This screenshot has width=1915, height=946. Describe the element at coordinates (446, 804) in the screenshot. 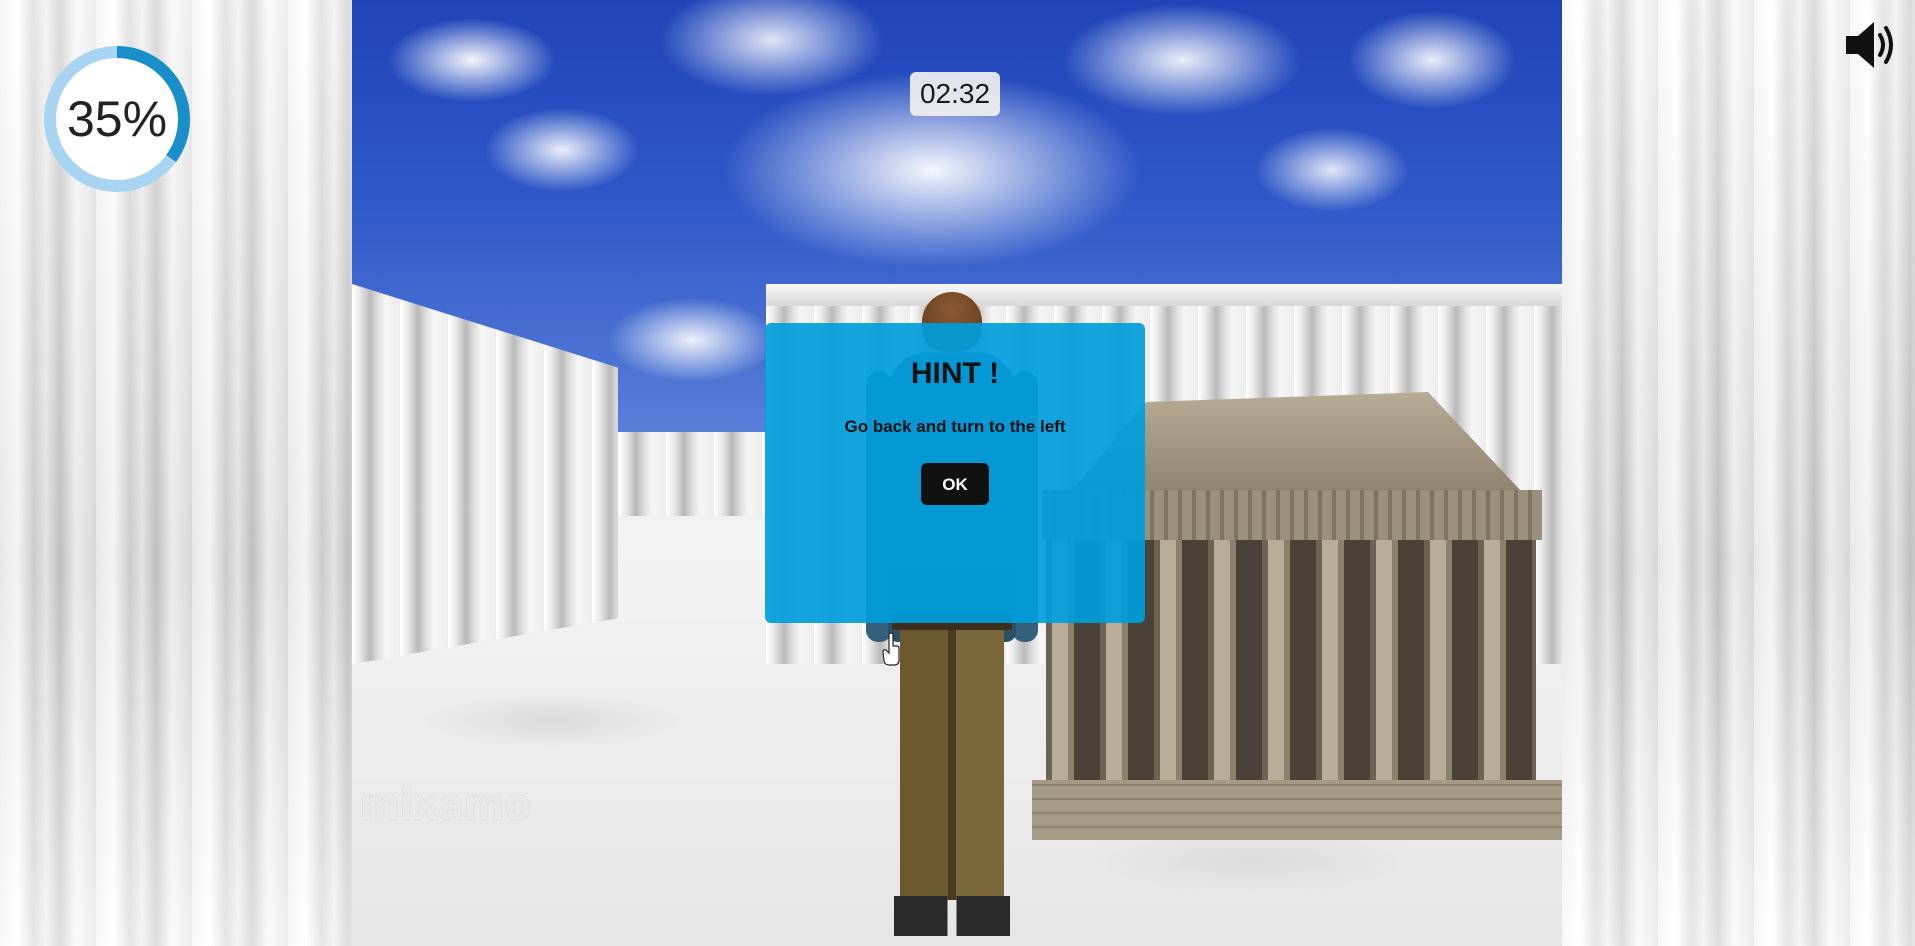

I see `mixamo-watermark: mixamo` at that location.